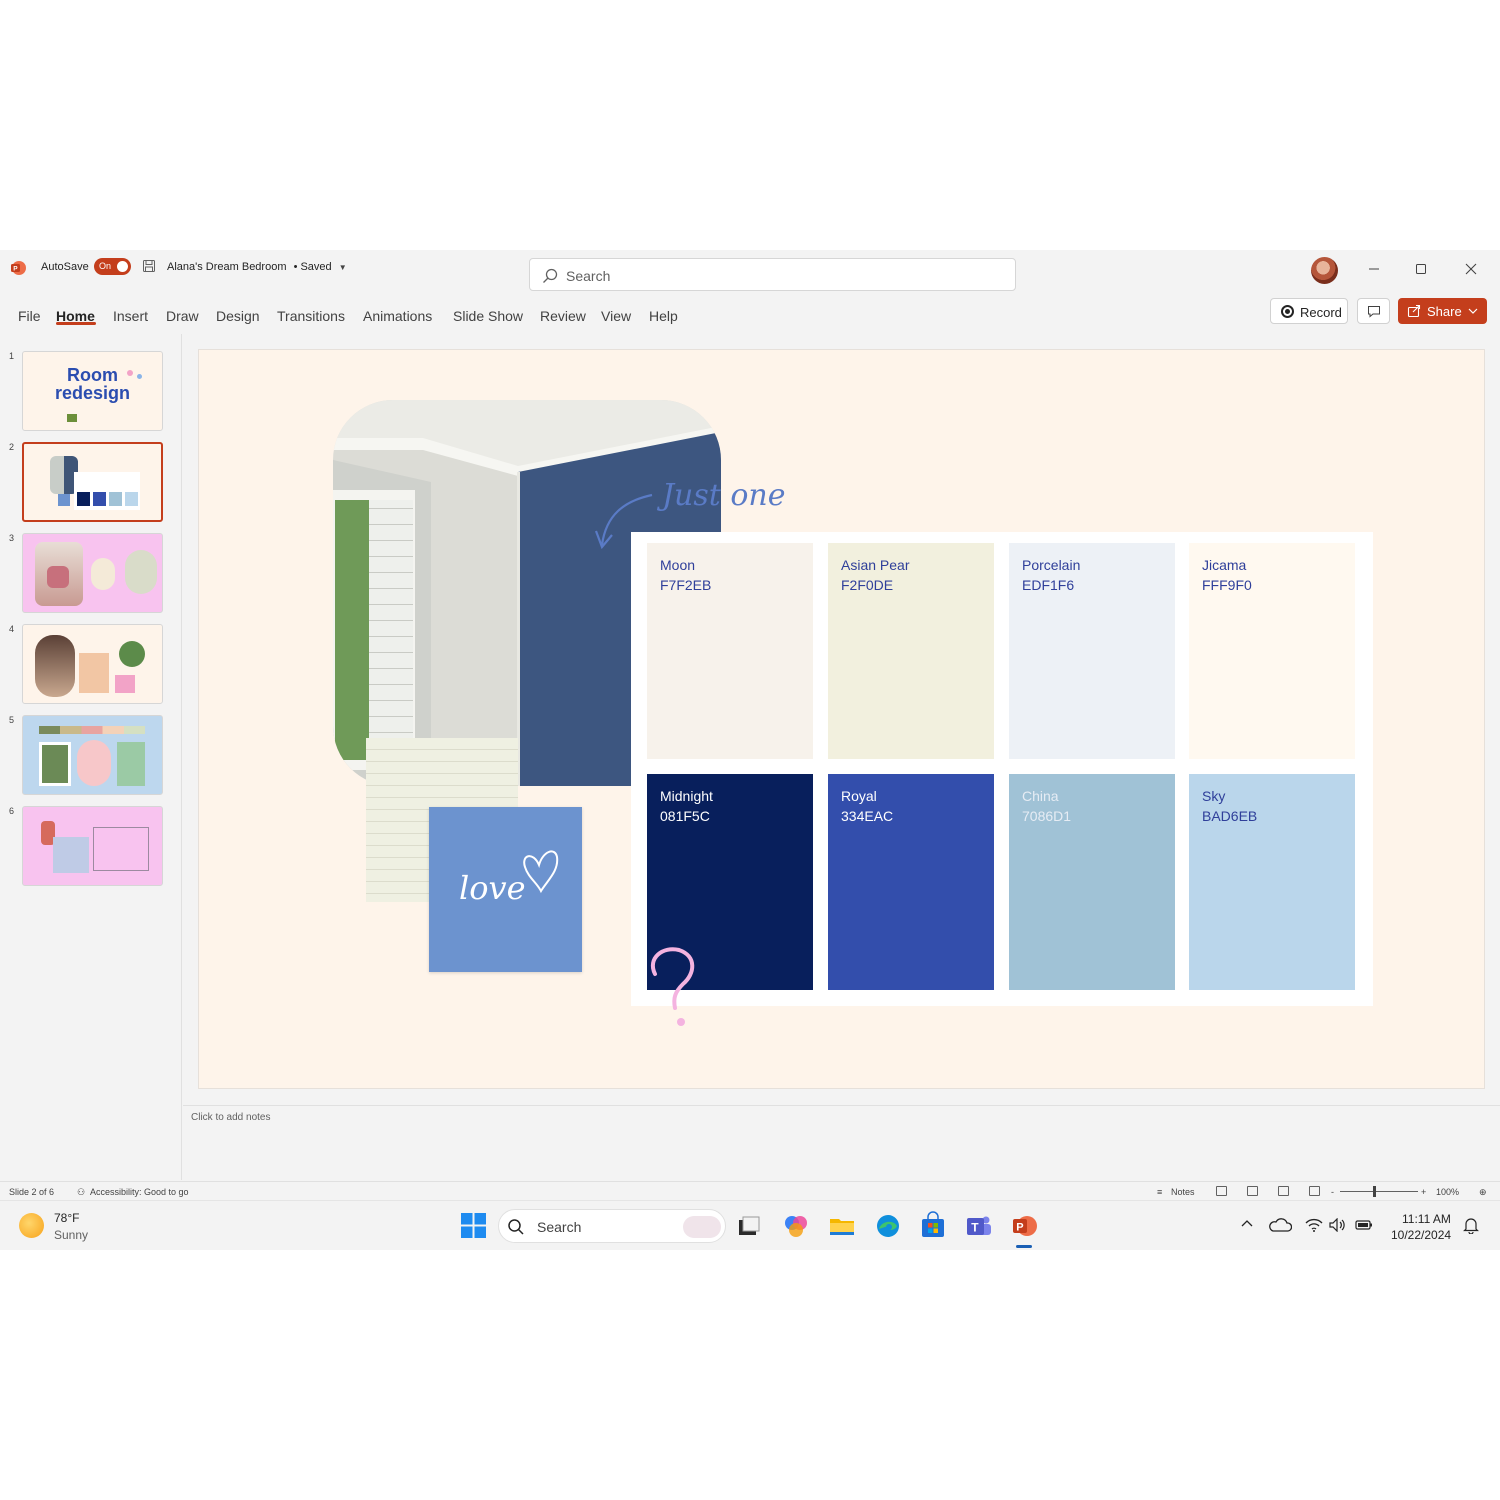  I want to click on weather-temperature: 78°F, so click(66, 1218).